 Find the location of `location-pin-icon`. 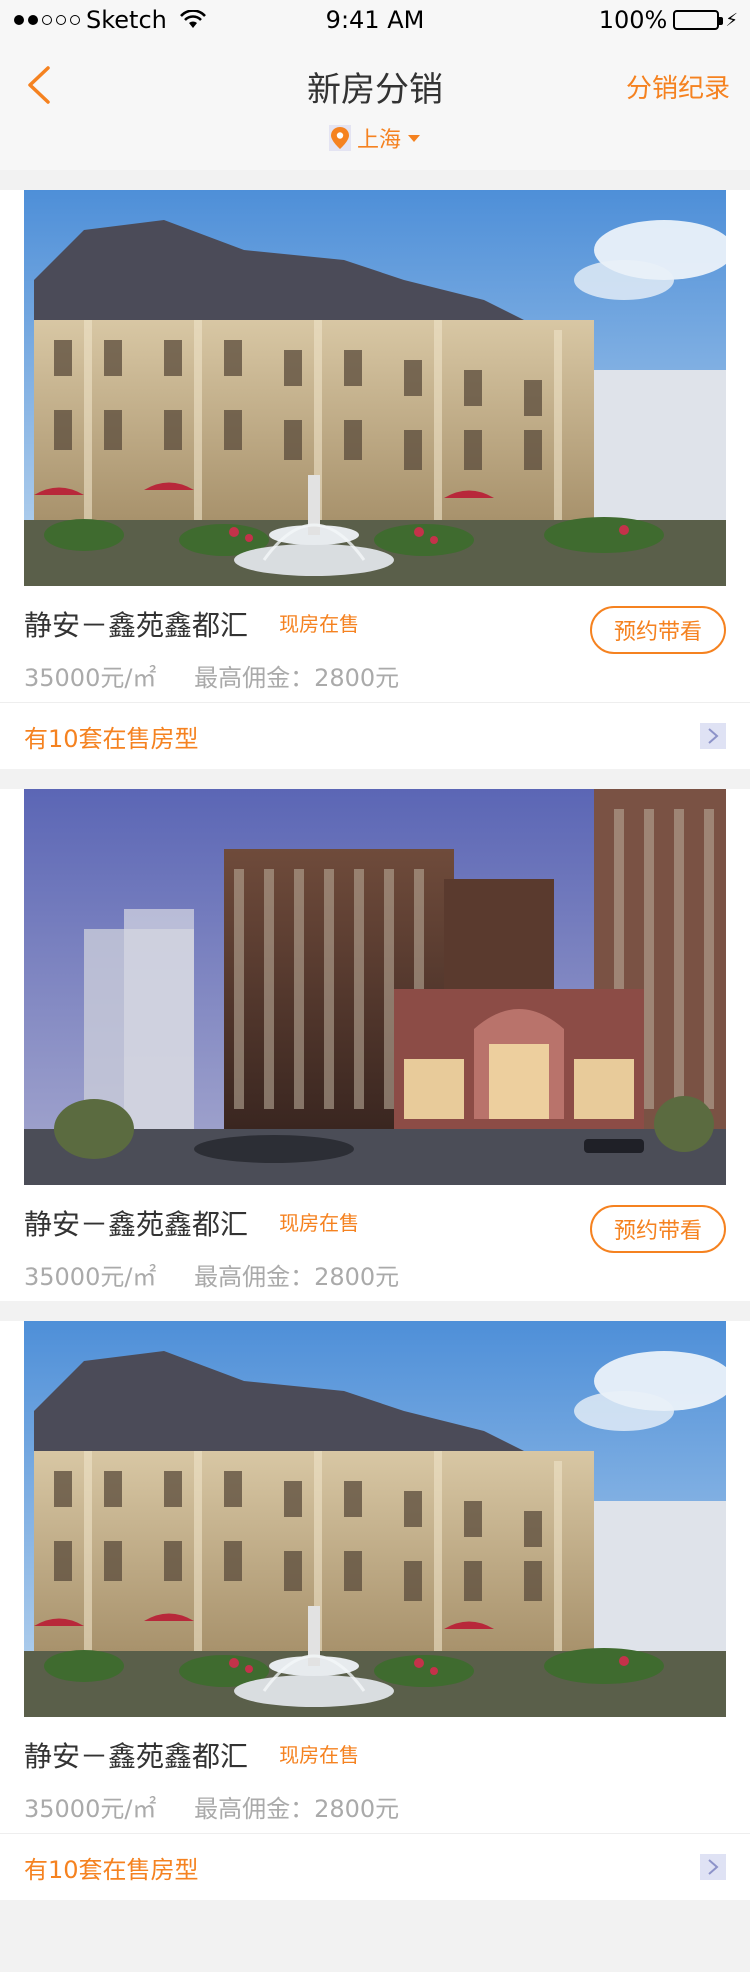

location-pin-icon is located at coordinates (339, 138).